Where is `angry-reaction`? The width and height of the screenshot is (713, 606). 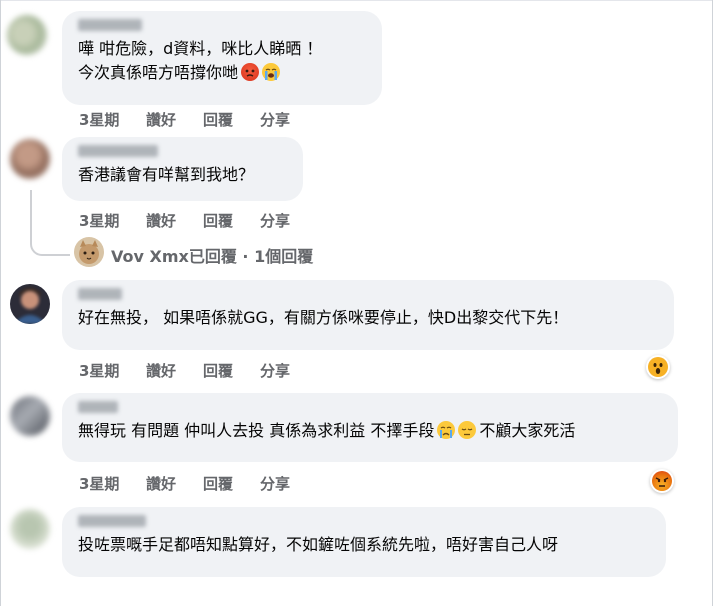
angry-reaction is located at coordinates (662, 481).